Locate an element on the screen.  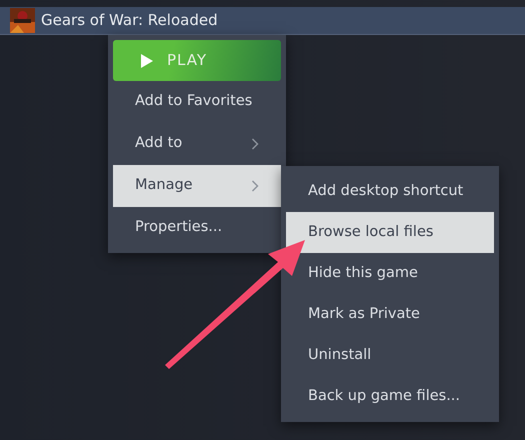
menu-item: Browse local files is located at coordinates (390, 232).